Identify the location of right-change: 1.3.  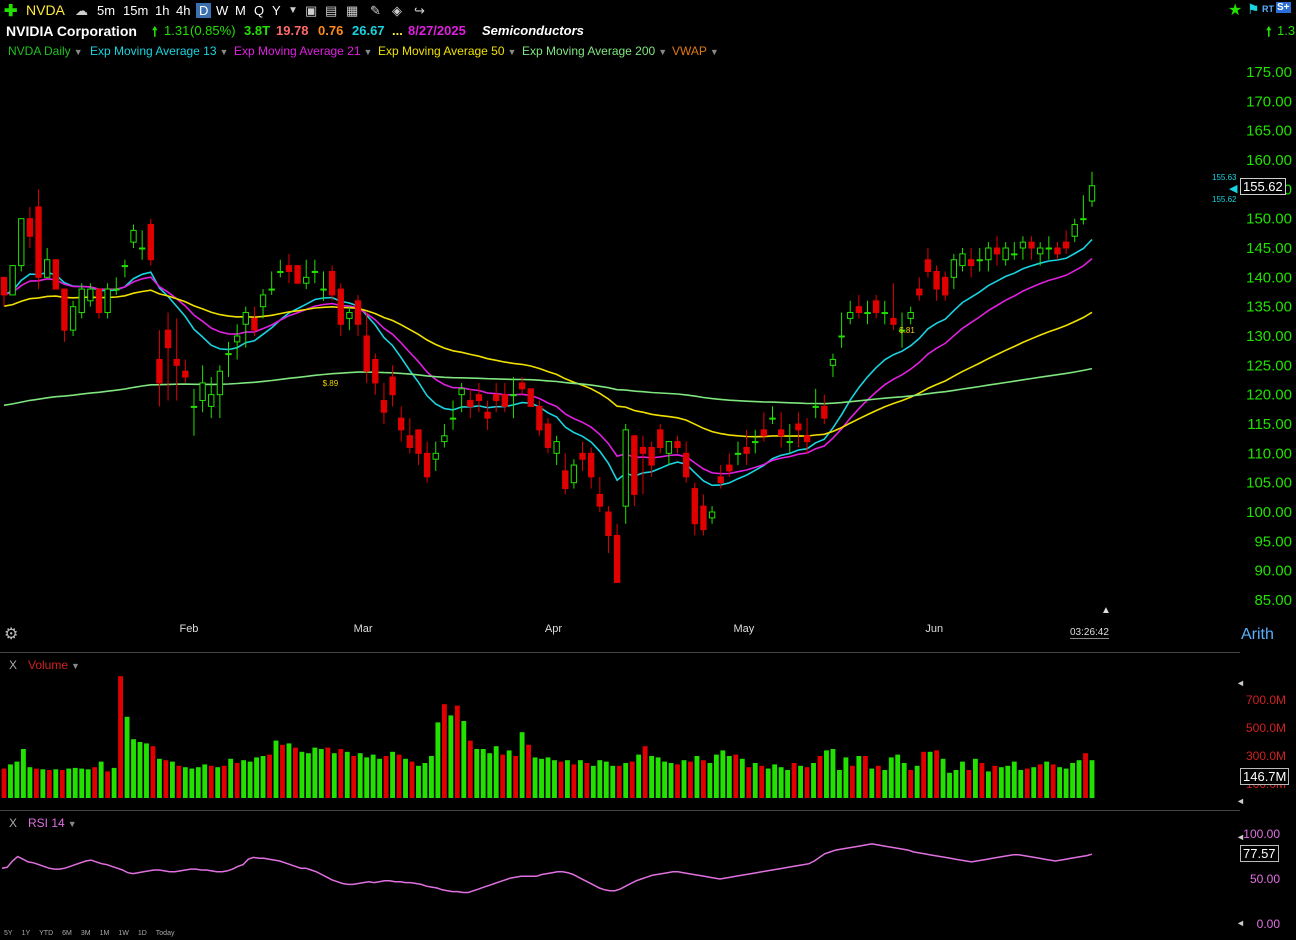
(1286, 30).